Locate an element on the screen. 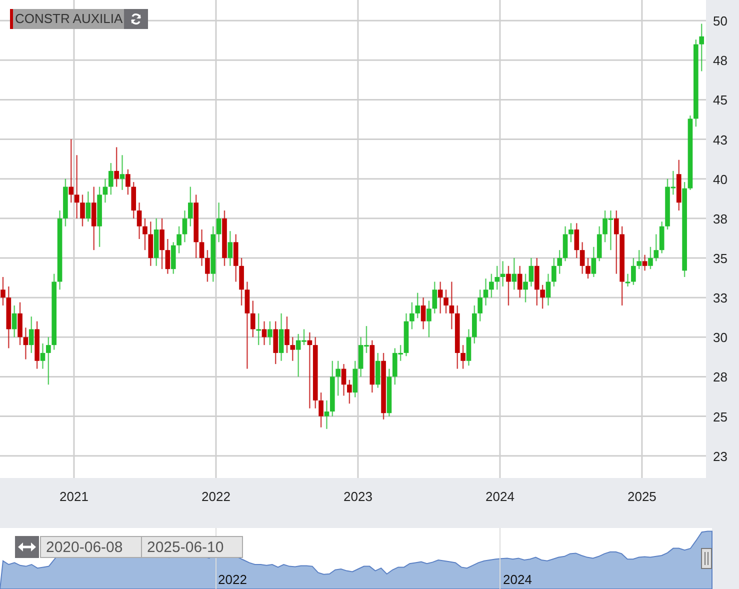  range-handle is located at coordinates (706, 558).